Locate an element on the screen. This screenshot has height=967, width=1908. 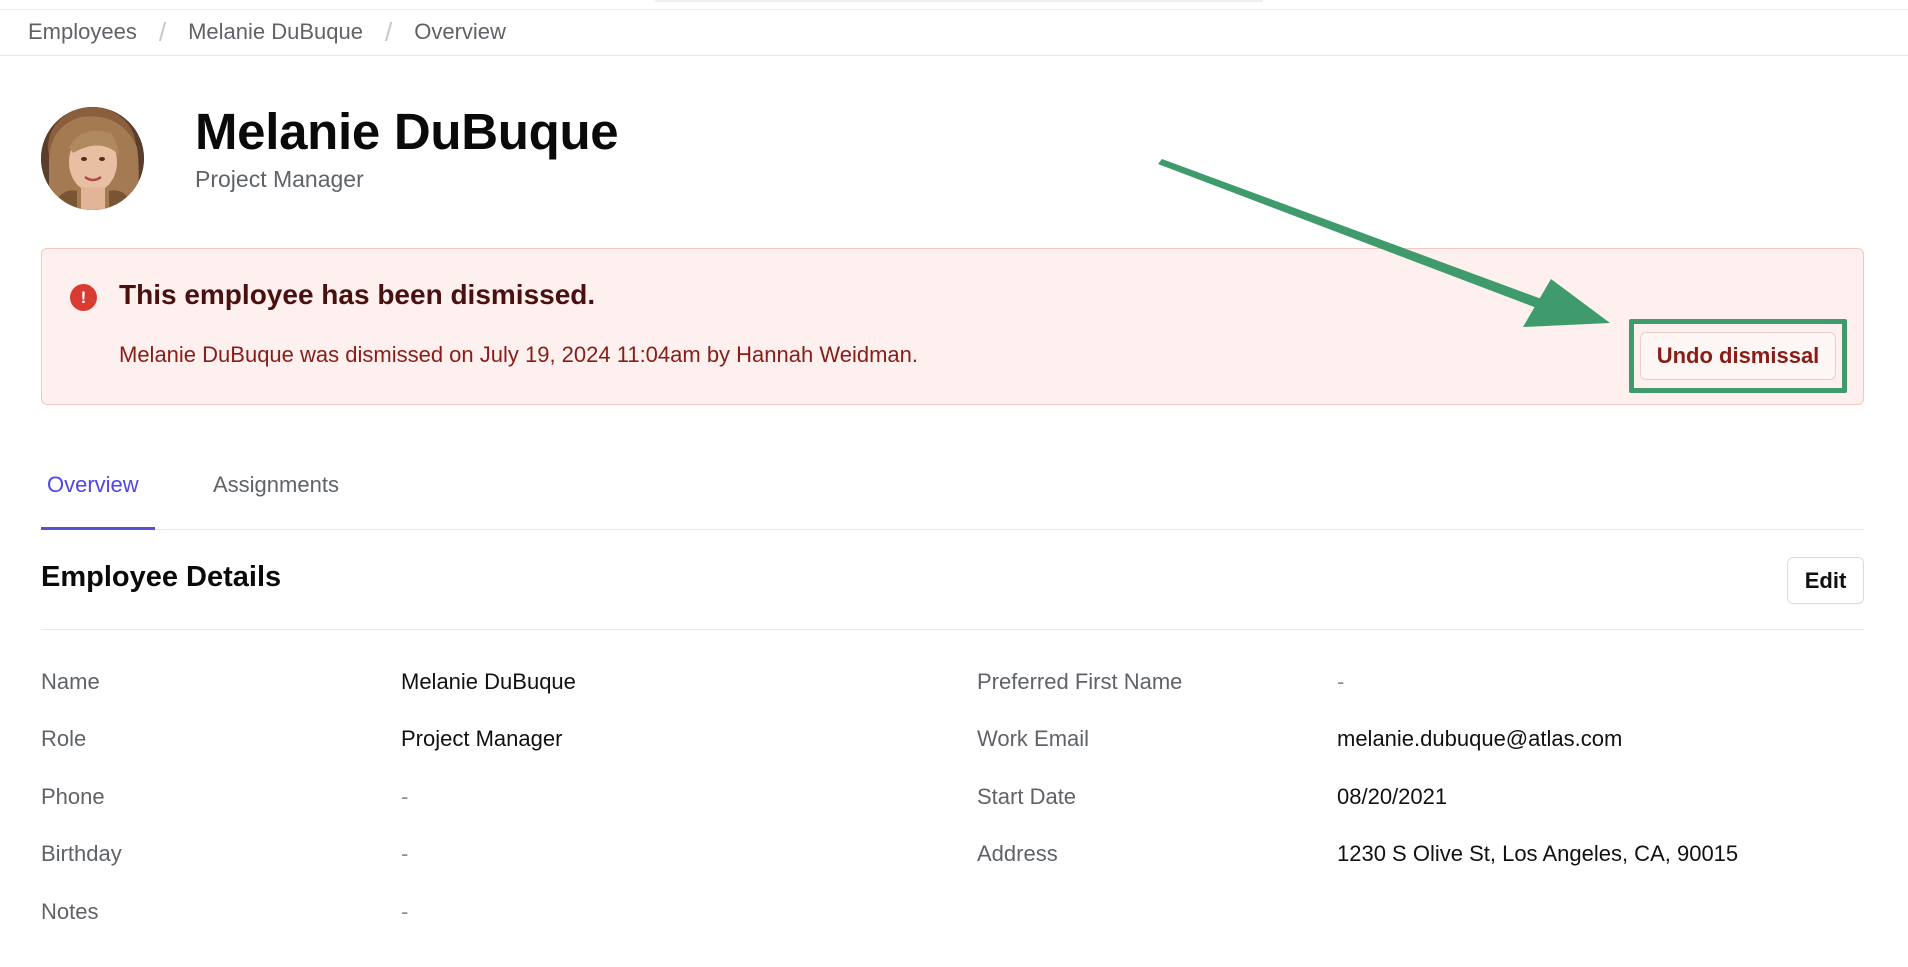
top-toolbar-edge is located at coordinates (959, 1).